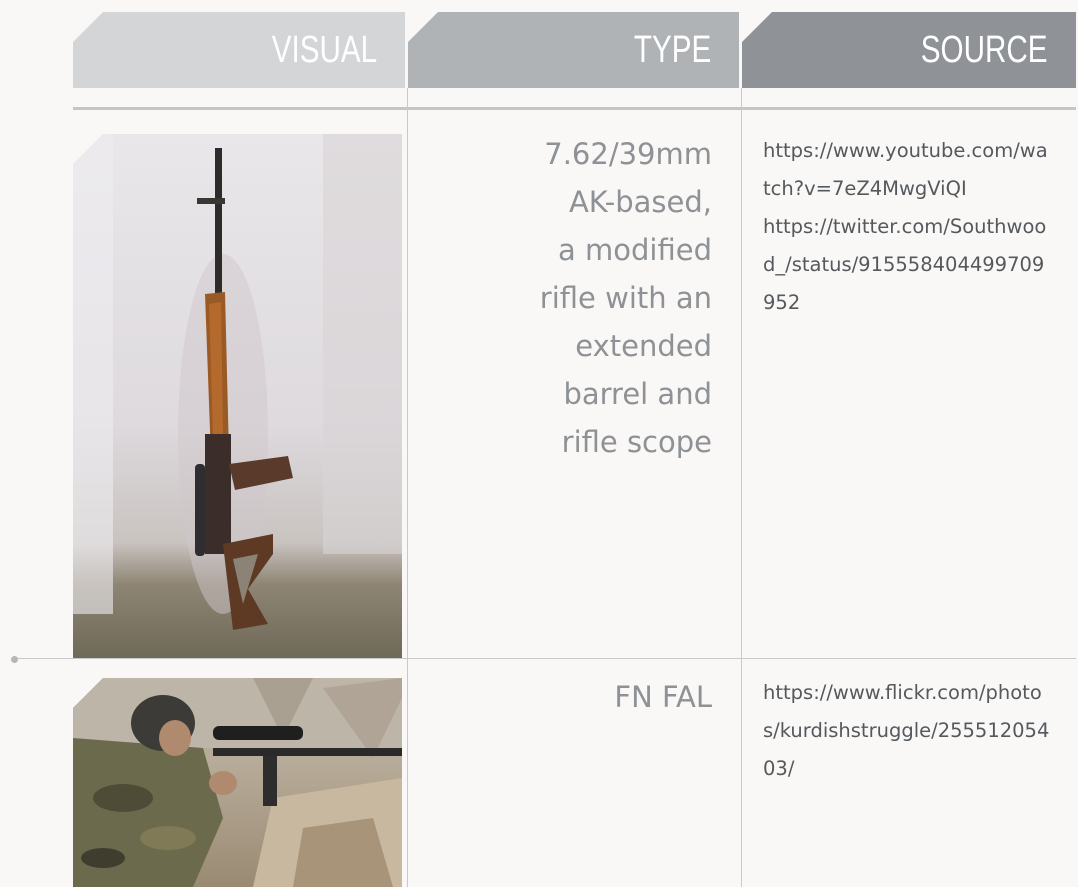 Image resolution: width=1078 pixels, height=887 pixels. Describe the element at coordinates (909, 50) in the screenshot. I see `column-header-source: SOURCE` at that location.